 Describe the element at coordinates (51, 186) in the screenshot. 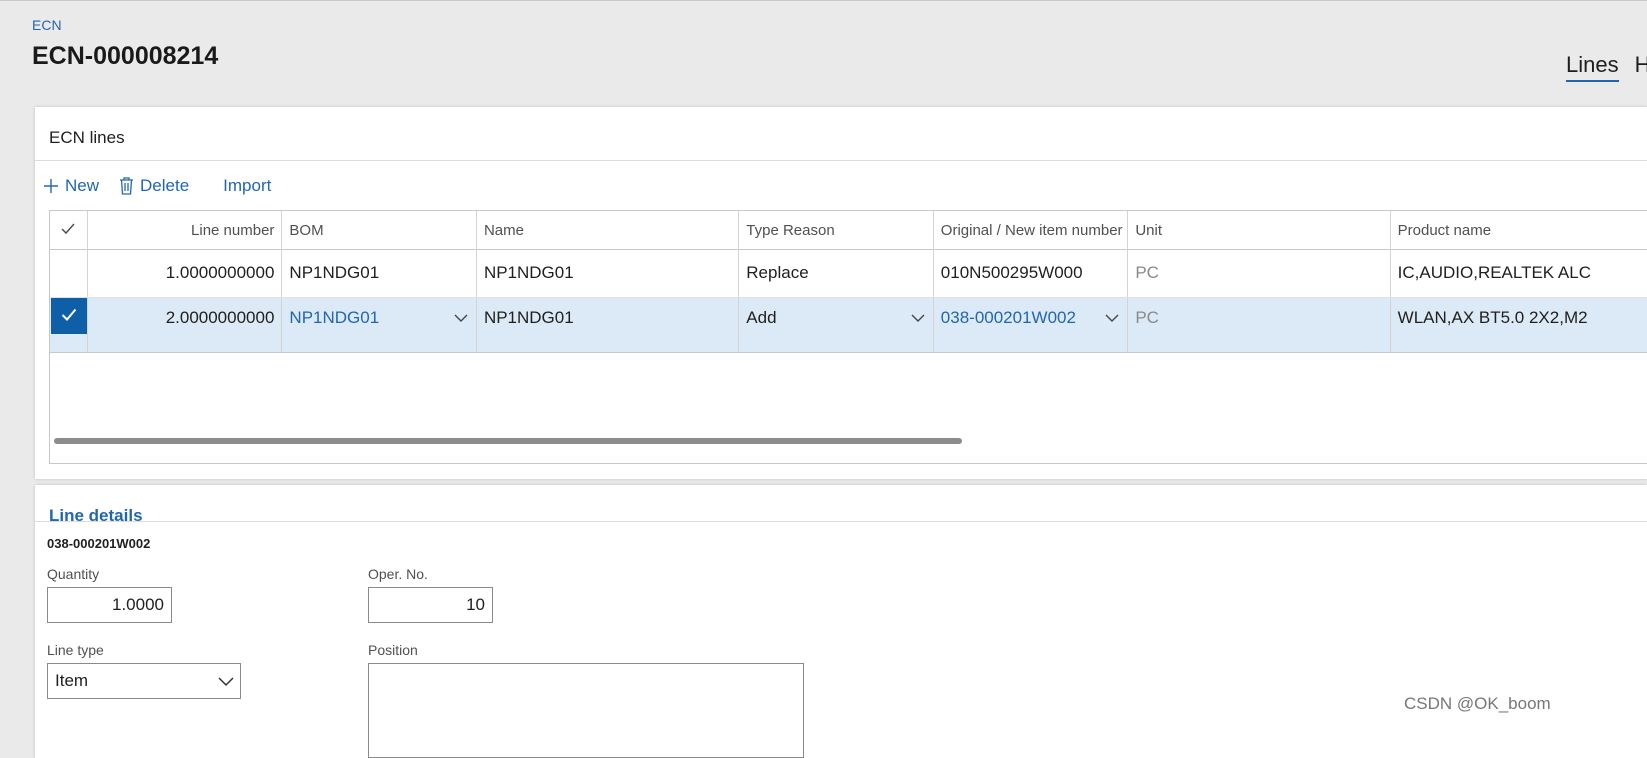

I see `plus-icon` at that location.